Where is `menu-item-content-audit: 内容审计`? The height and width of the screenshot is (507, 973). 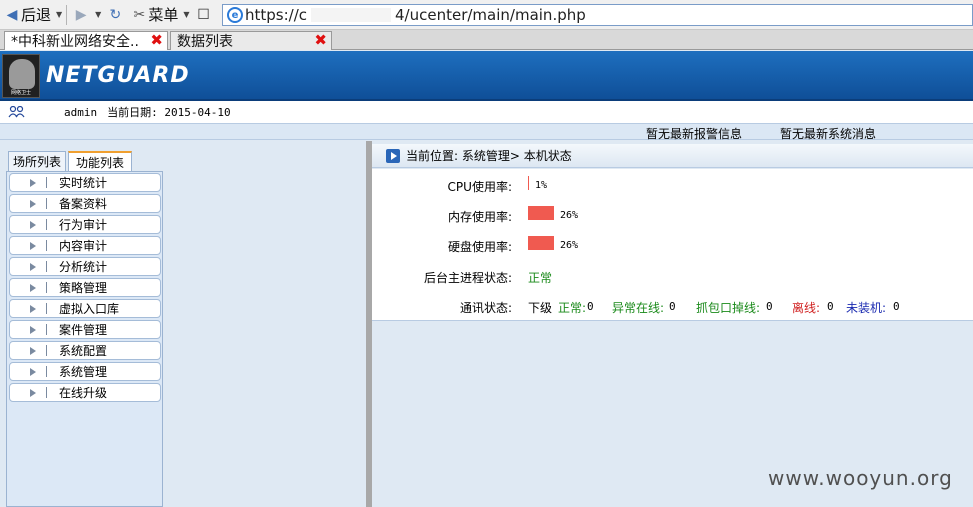 menu-item-content-audit: 内容审计 is located at coordinates (85, 245).